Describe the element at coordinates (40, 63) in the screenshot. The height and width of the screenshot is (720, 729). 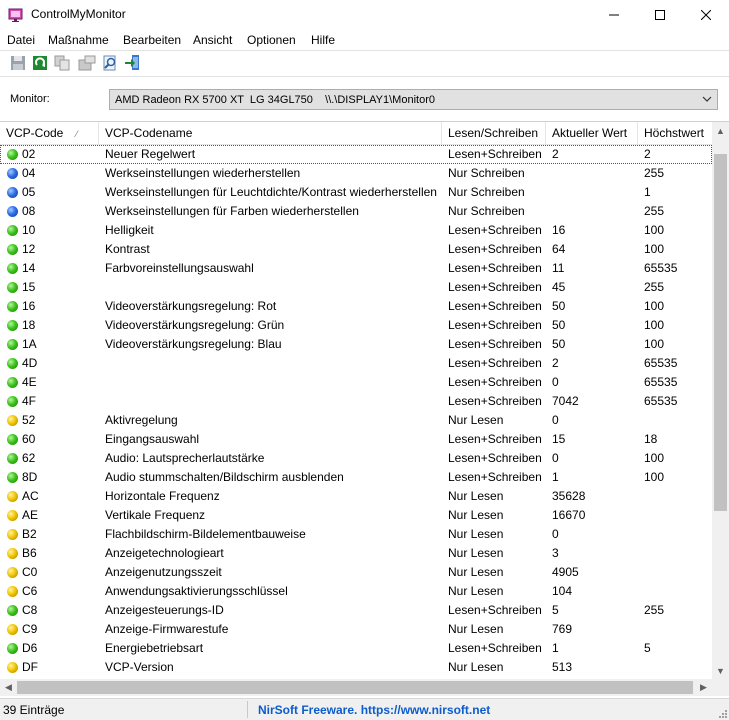
I see `refresh-button` at that location.